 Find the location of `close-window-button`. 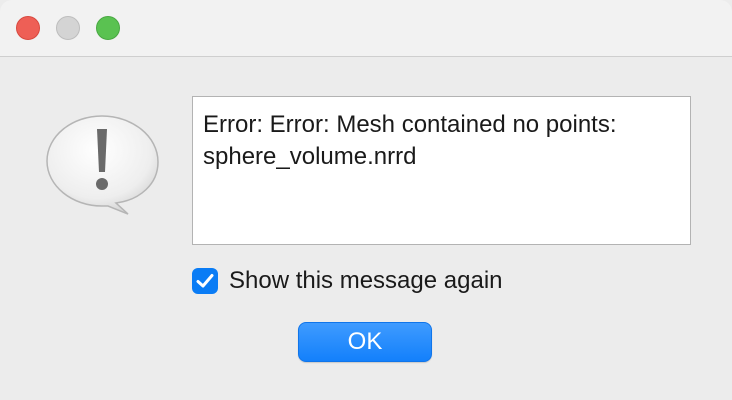

close-window-button is located at coordinates (28, 28).